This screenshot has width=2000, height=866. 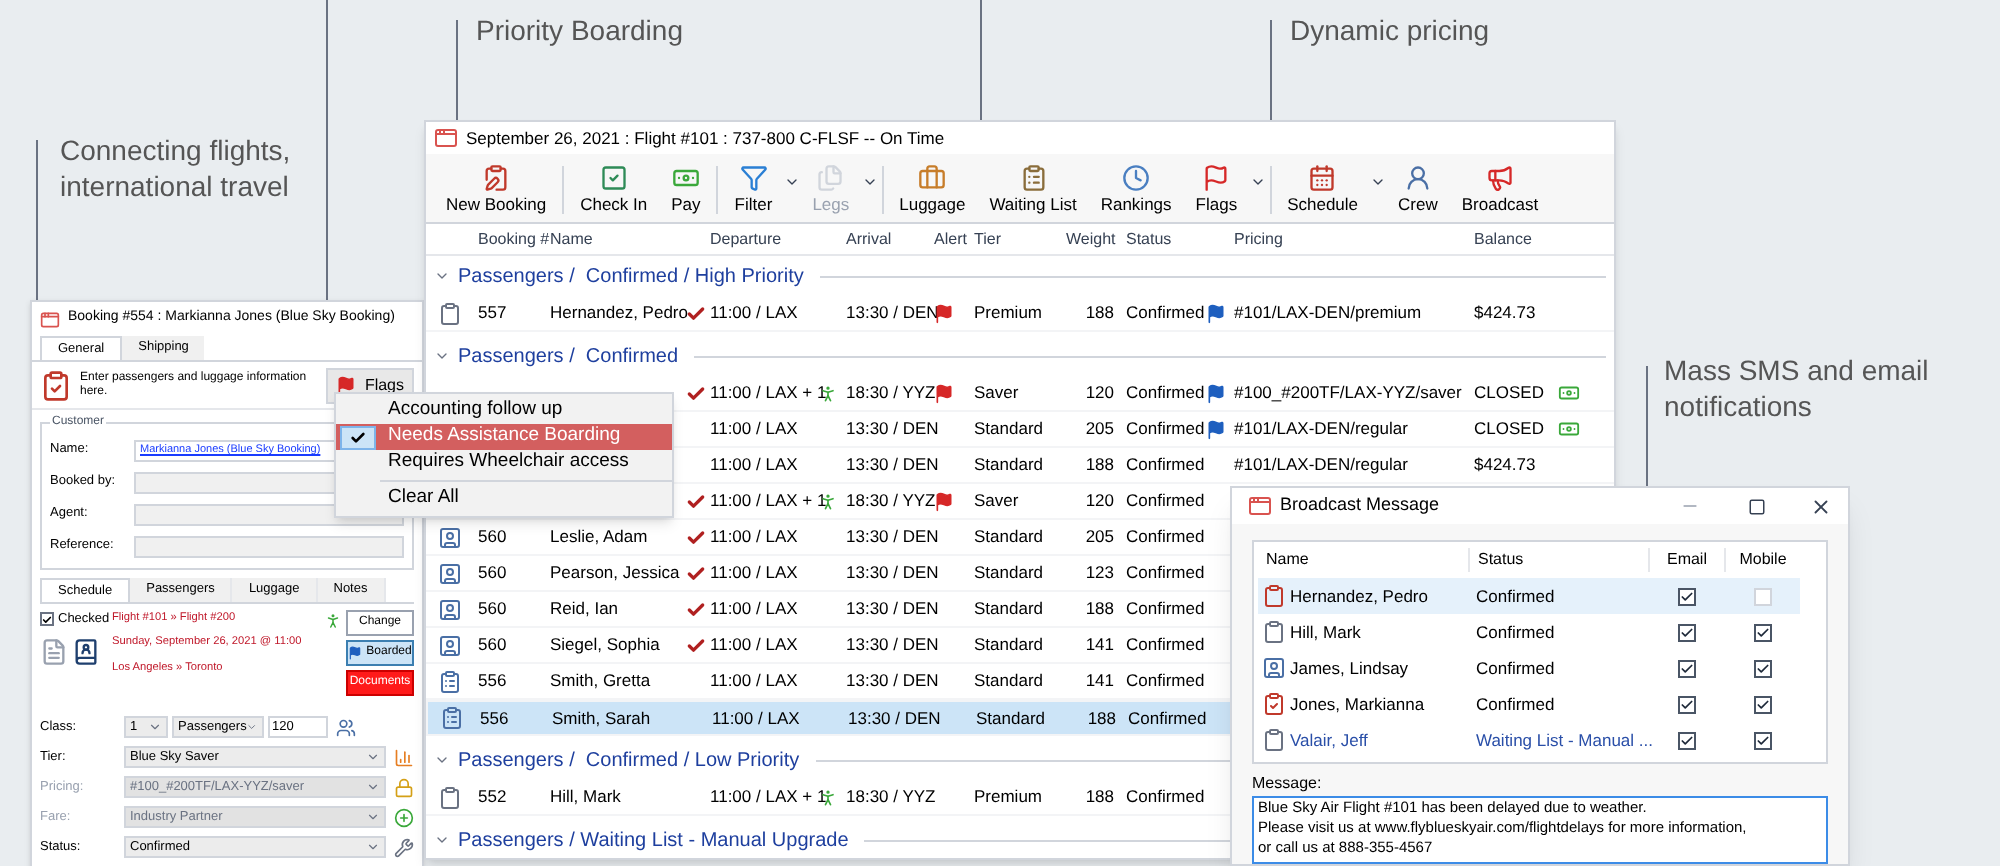 What do you see at coordinates (346, 727) in the screenshot?
I see `people-icon` at bounding box center [346, 727].